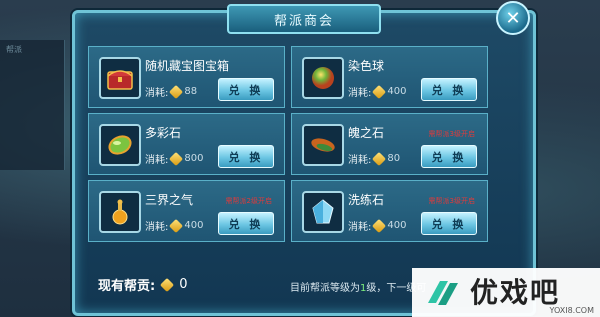 The width and height of the screenshot is (600, 317). I want to click on shop-item-card: 多彩石 消耗: 800 兑 换, so click(186, 144).